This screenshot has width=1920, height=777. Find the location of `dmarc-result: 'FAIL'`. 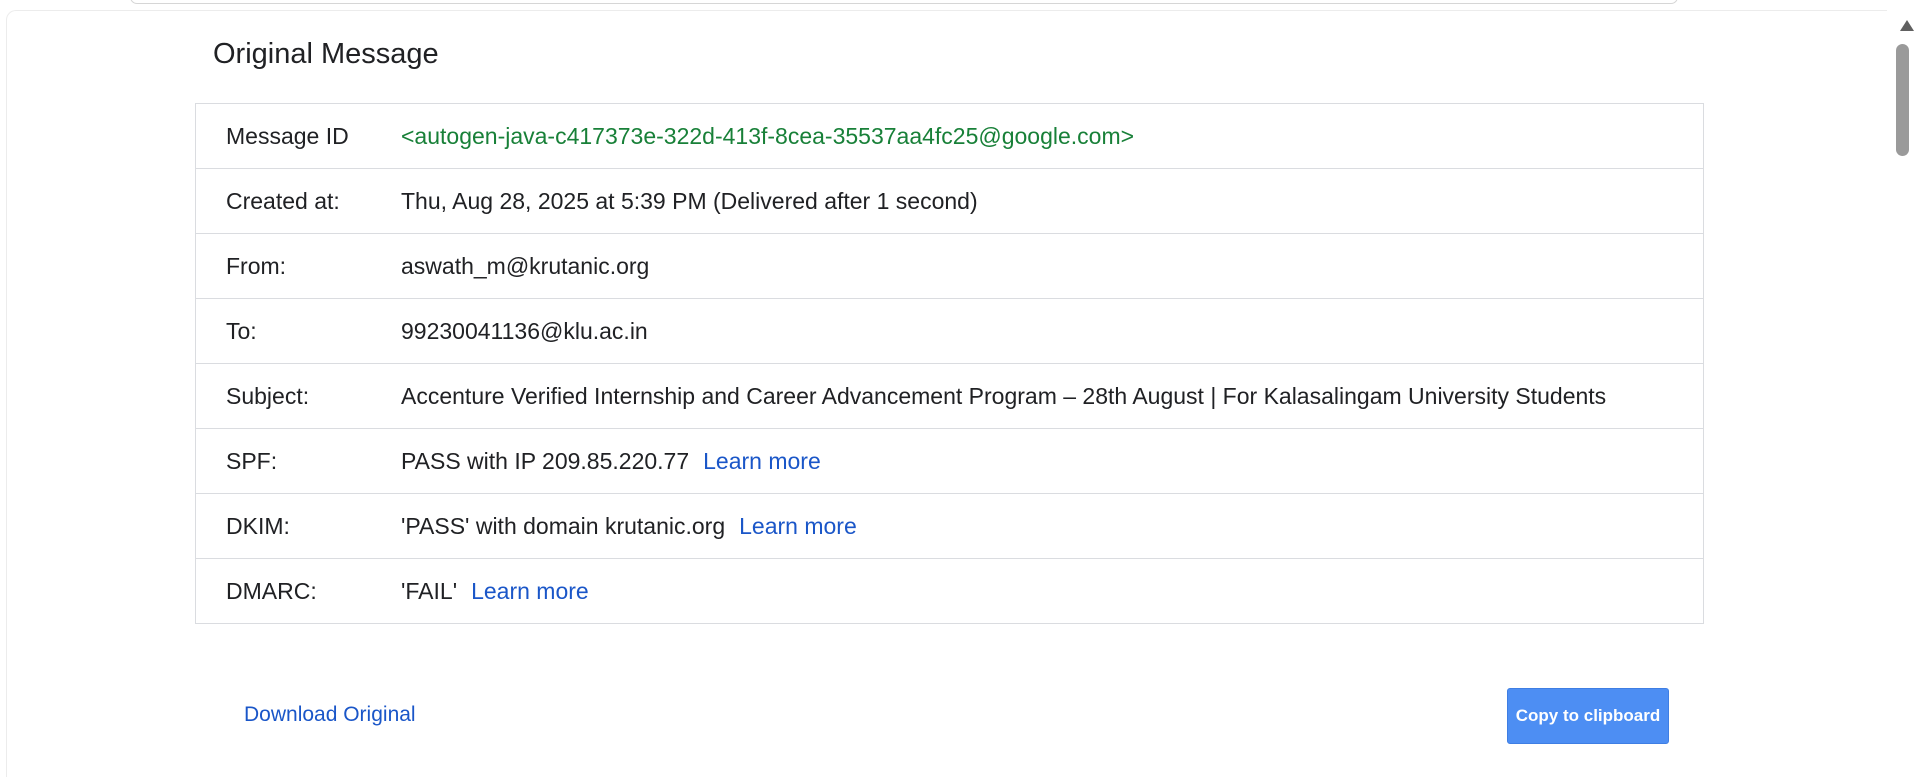

dmarc-result: 'FAIL' is located at coordinates (429, 590).